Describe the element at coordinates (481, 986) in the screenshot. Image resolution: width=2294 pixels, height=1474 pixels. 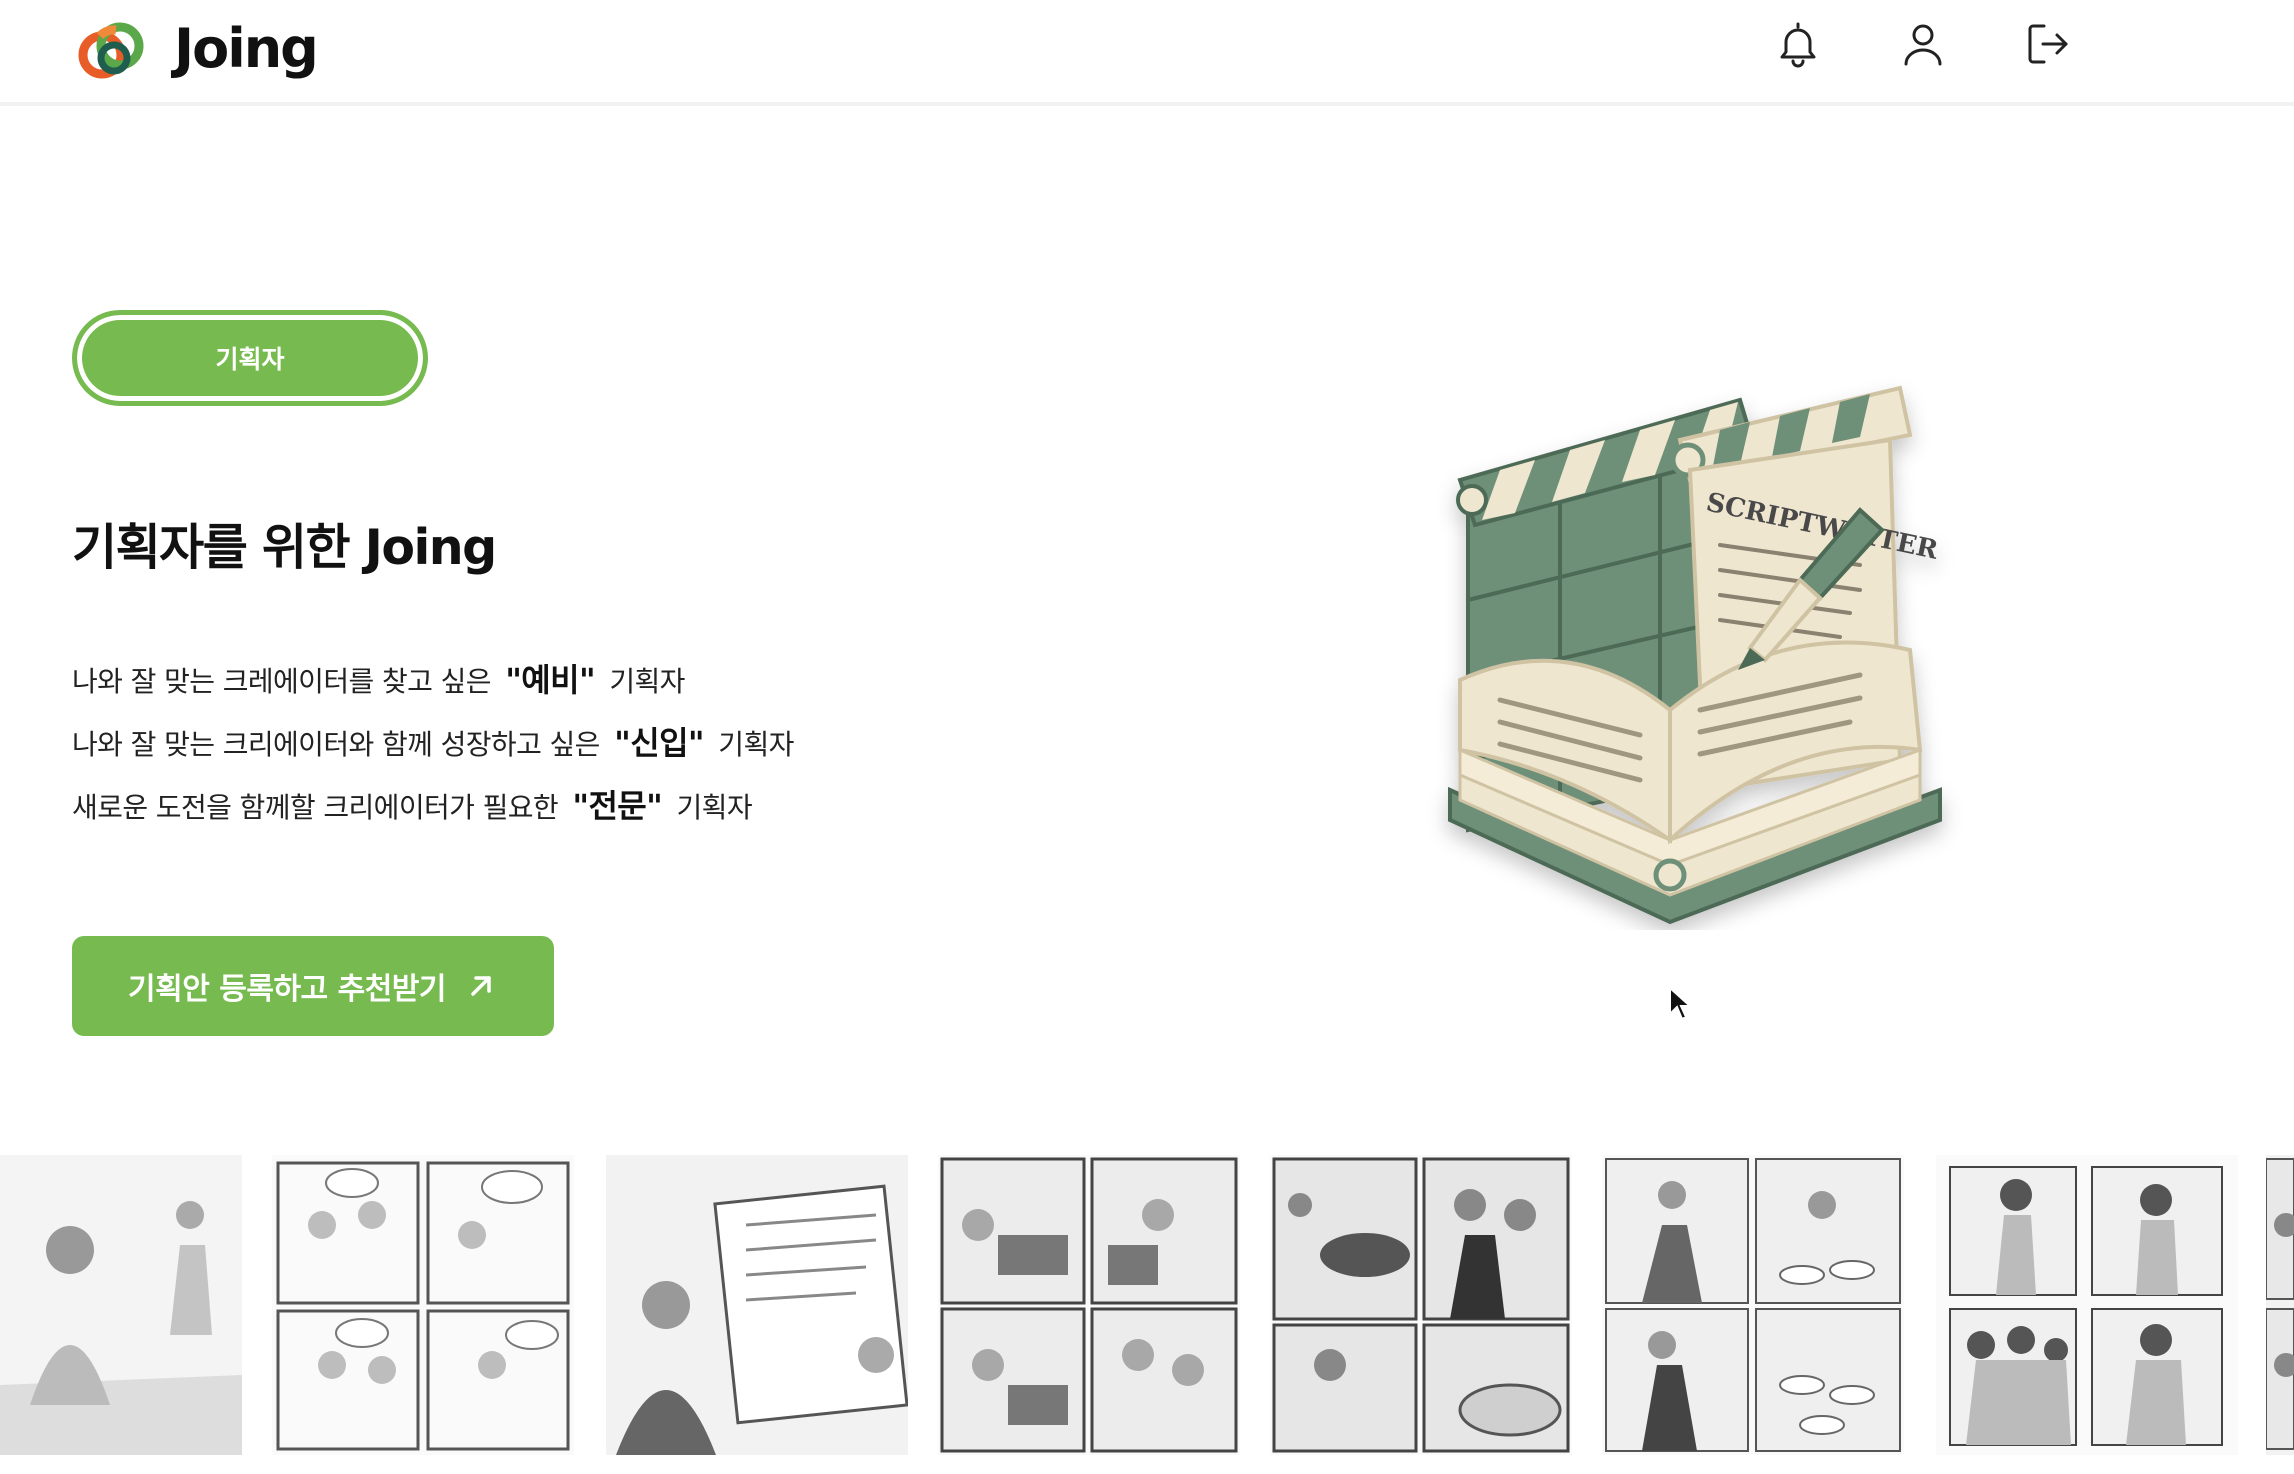
I see `arrow-up-right-icon` at that location.